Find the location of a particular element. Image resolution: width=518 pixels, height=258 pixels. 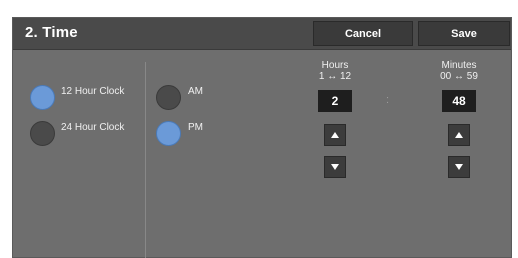

page-title: 2. Time is located at coordinates (51, 32).